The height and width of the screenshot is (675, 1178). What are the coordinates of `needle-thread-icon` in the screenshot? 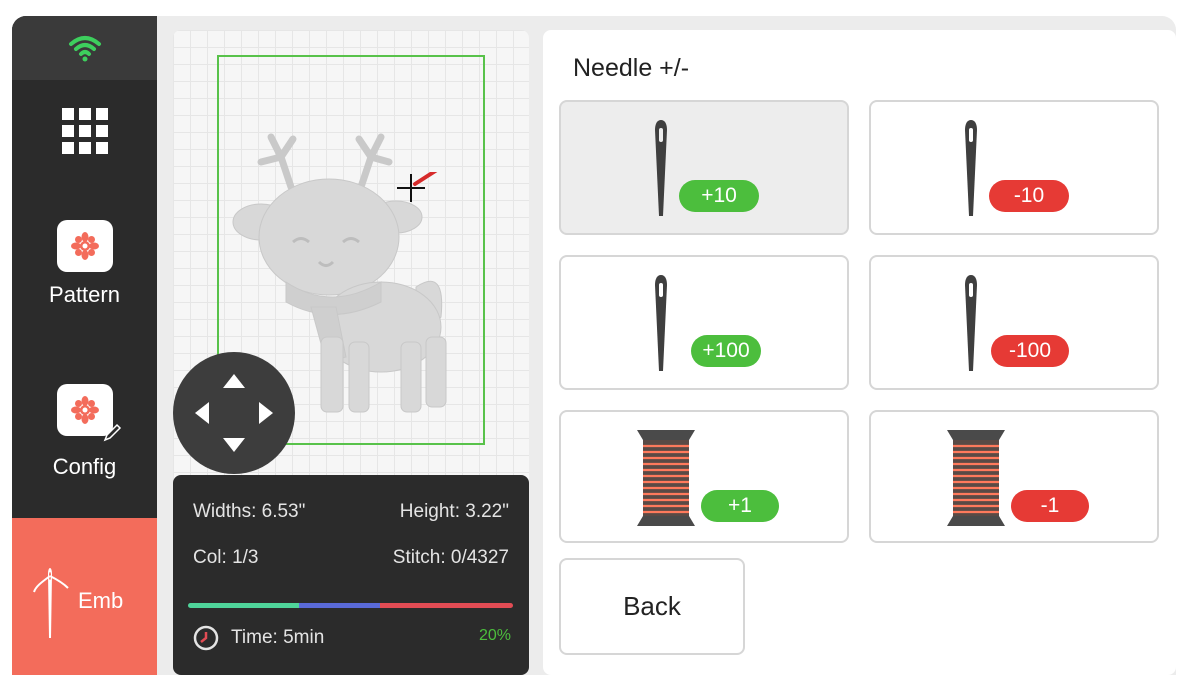 It's located at (51, 603).